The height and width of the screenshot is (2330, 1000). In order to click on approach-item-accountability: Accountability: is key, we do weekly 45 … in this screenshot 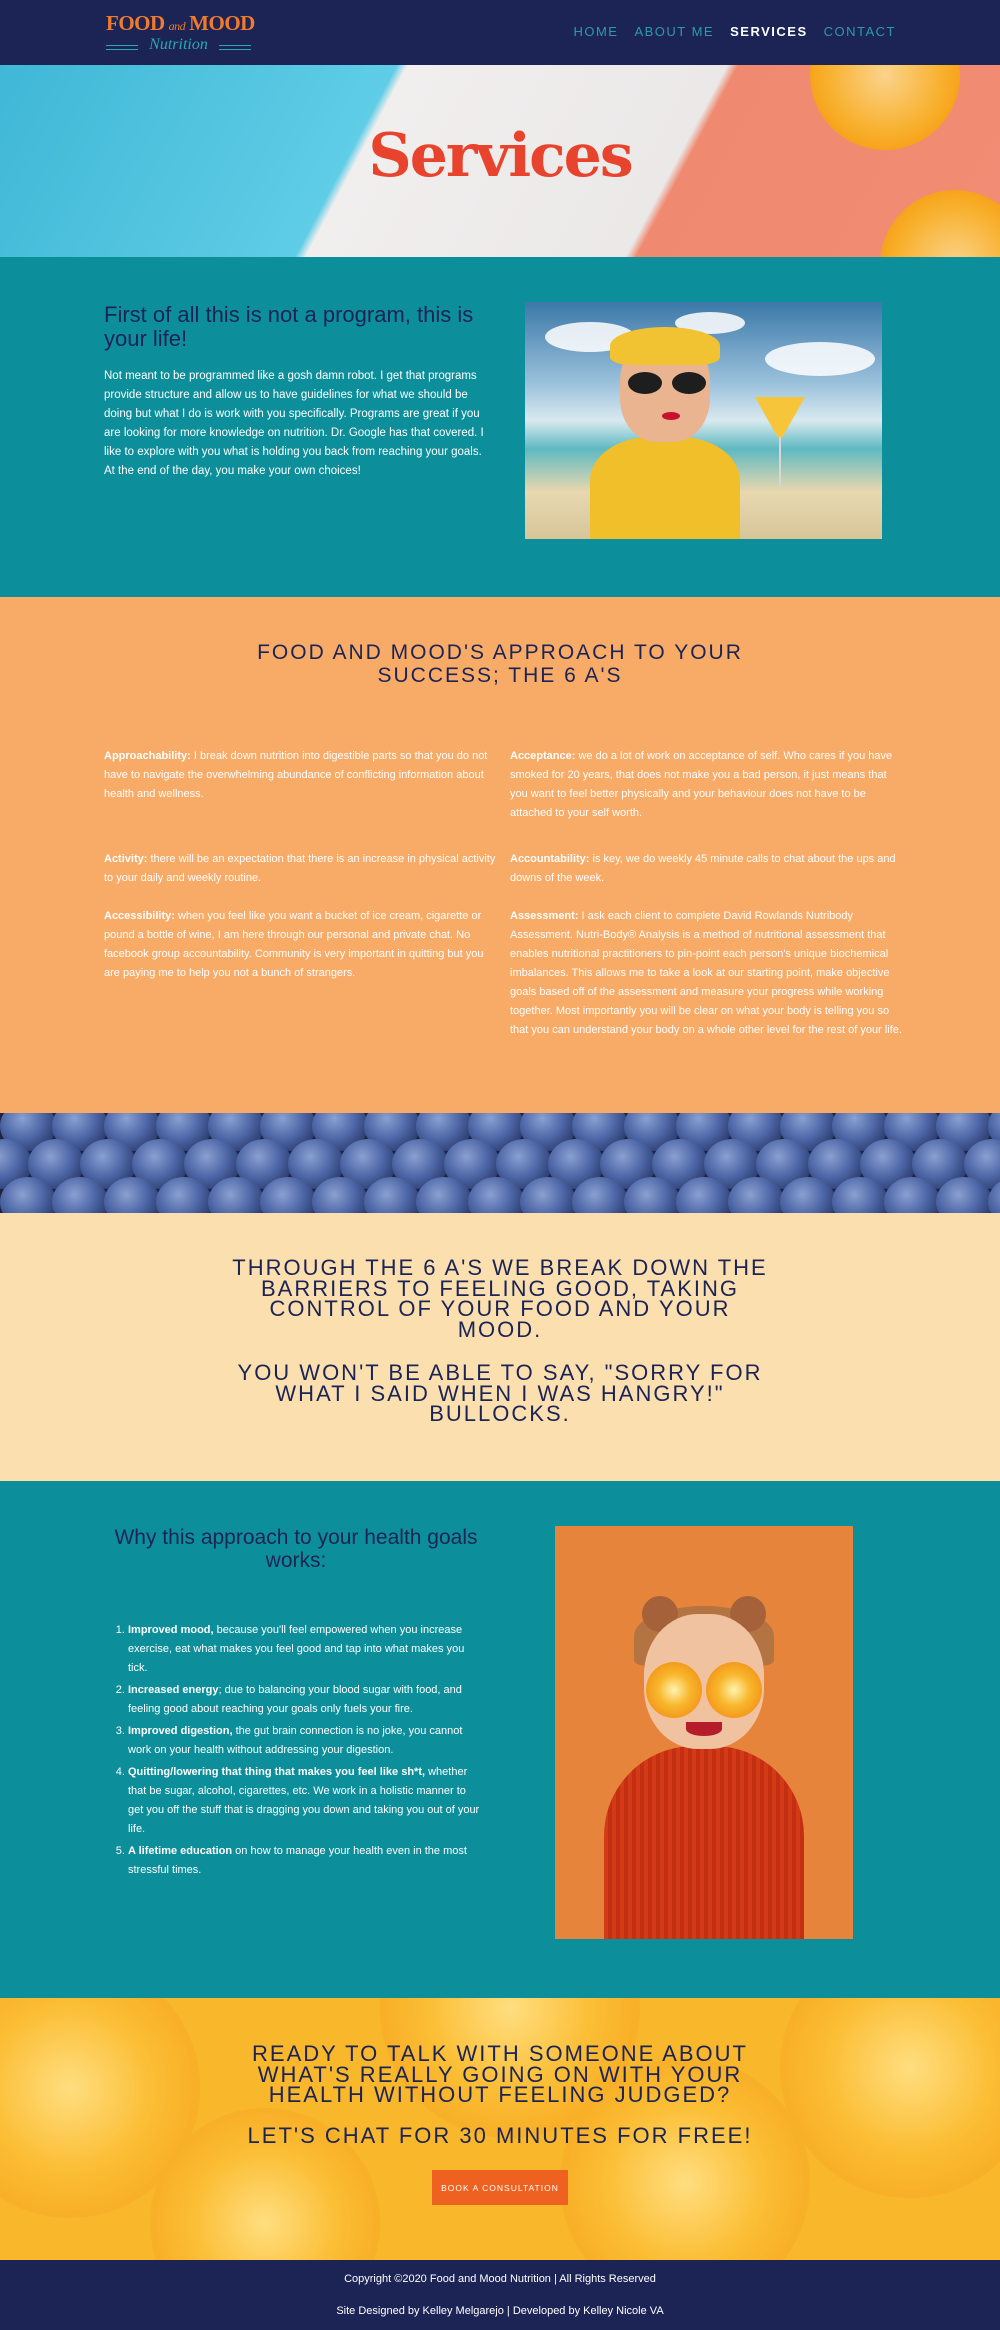, I will do `click(703, 868)`.